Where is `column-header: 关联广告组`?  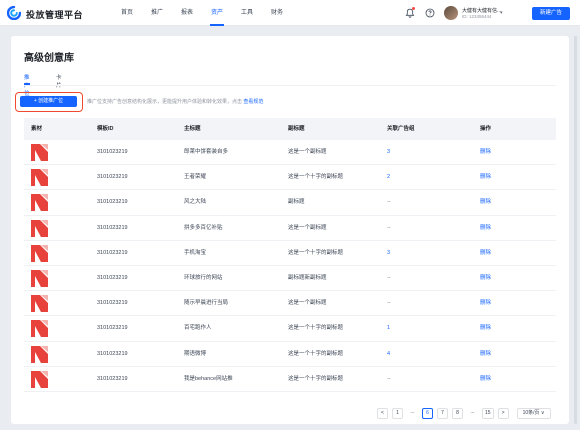 column-header: 关联广告组 is located at coordinates (401, 129).